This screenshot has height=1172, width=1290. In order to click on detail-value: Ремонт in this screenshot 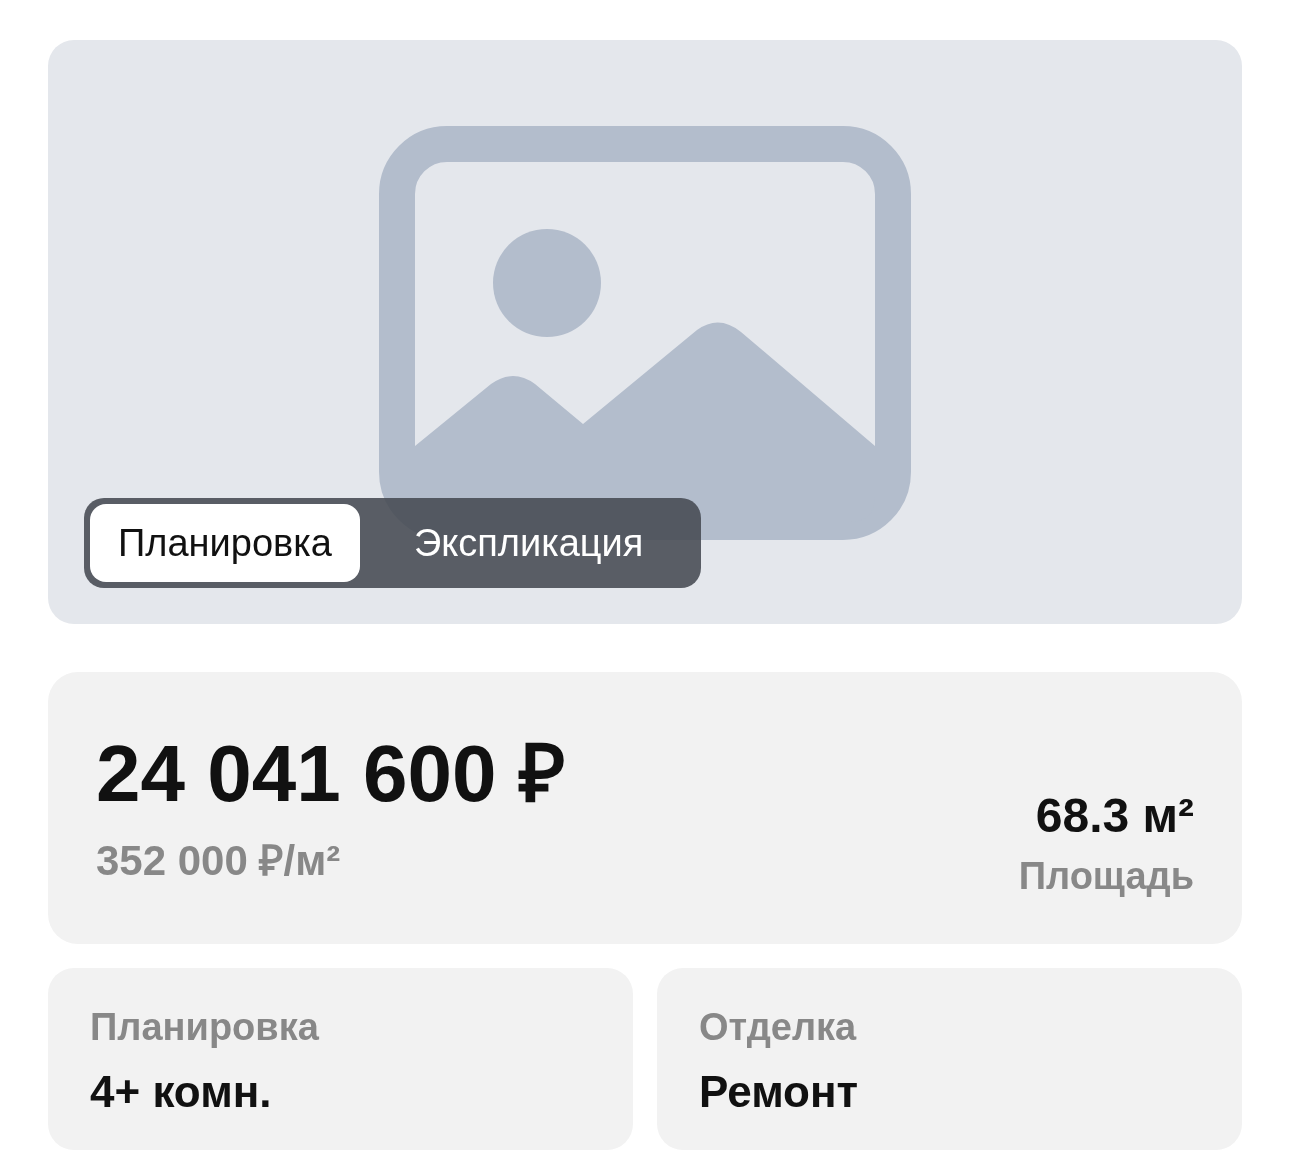, I will do `click(779, 1092)`.